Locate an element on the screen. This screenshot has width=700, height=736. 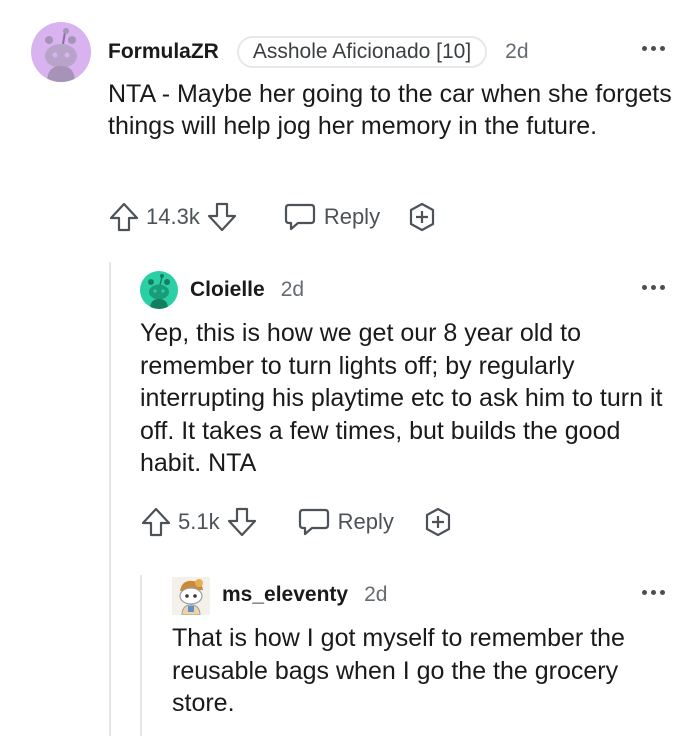
comment-header: FormulaZR Asshole Aficionado [10] 2d is located at coordinates (318, 52).